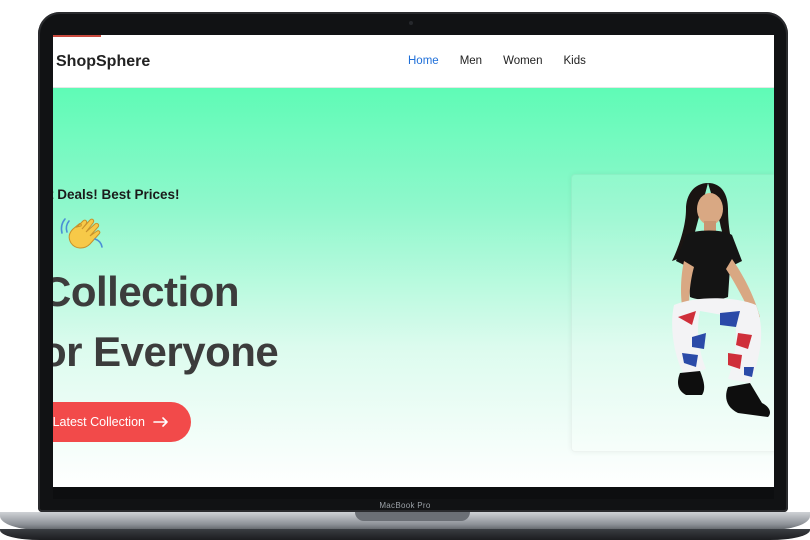 The height and width of the screenshot is (540, 810). I want to click on camera-icon, so click(411, 23).